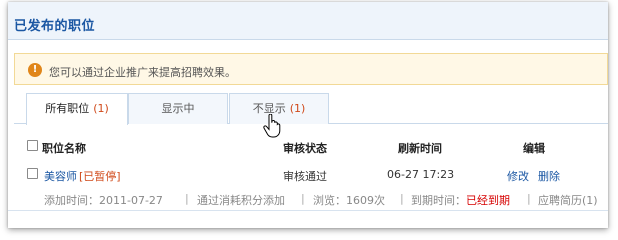 Image resolution: width=618 pixels, height=240 pixels. Describe the element at coordinates (35, 70) in the screenshot. I see `info-icon: !` at that location.